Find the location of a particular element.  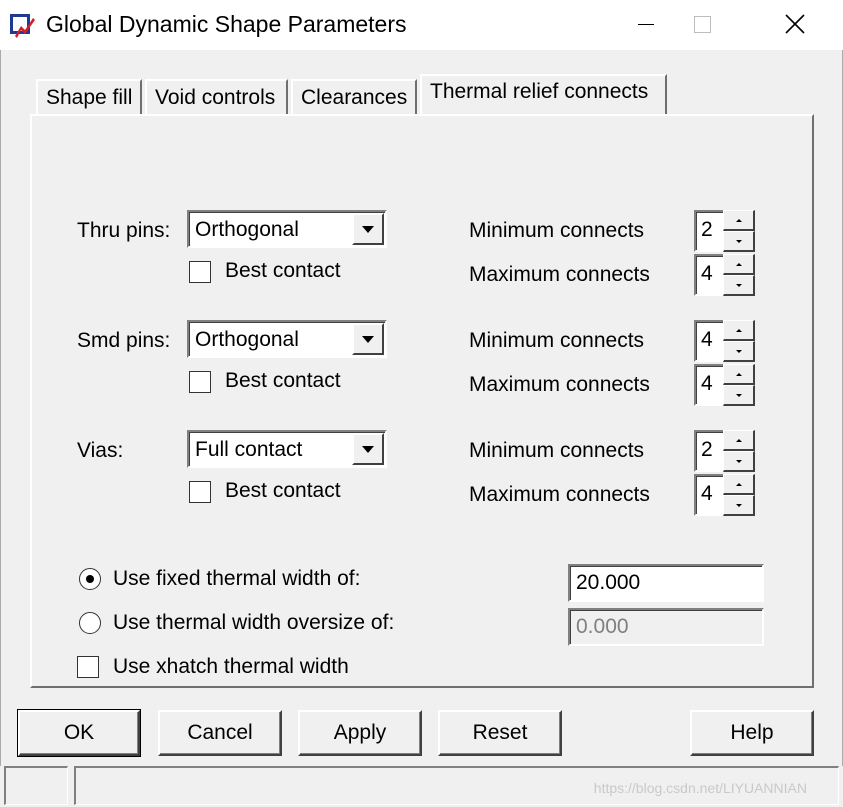

thru-pins-max-spinner: 4 is located at coordinates (725, 275).